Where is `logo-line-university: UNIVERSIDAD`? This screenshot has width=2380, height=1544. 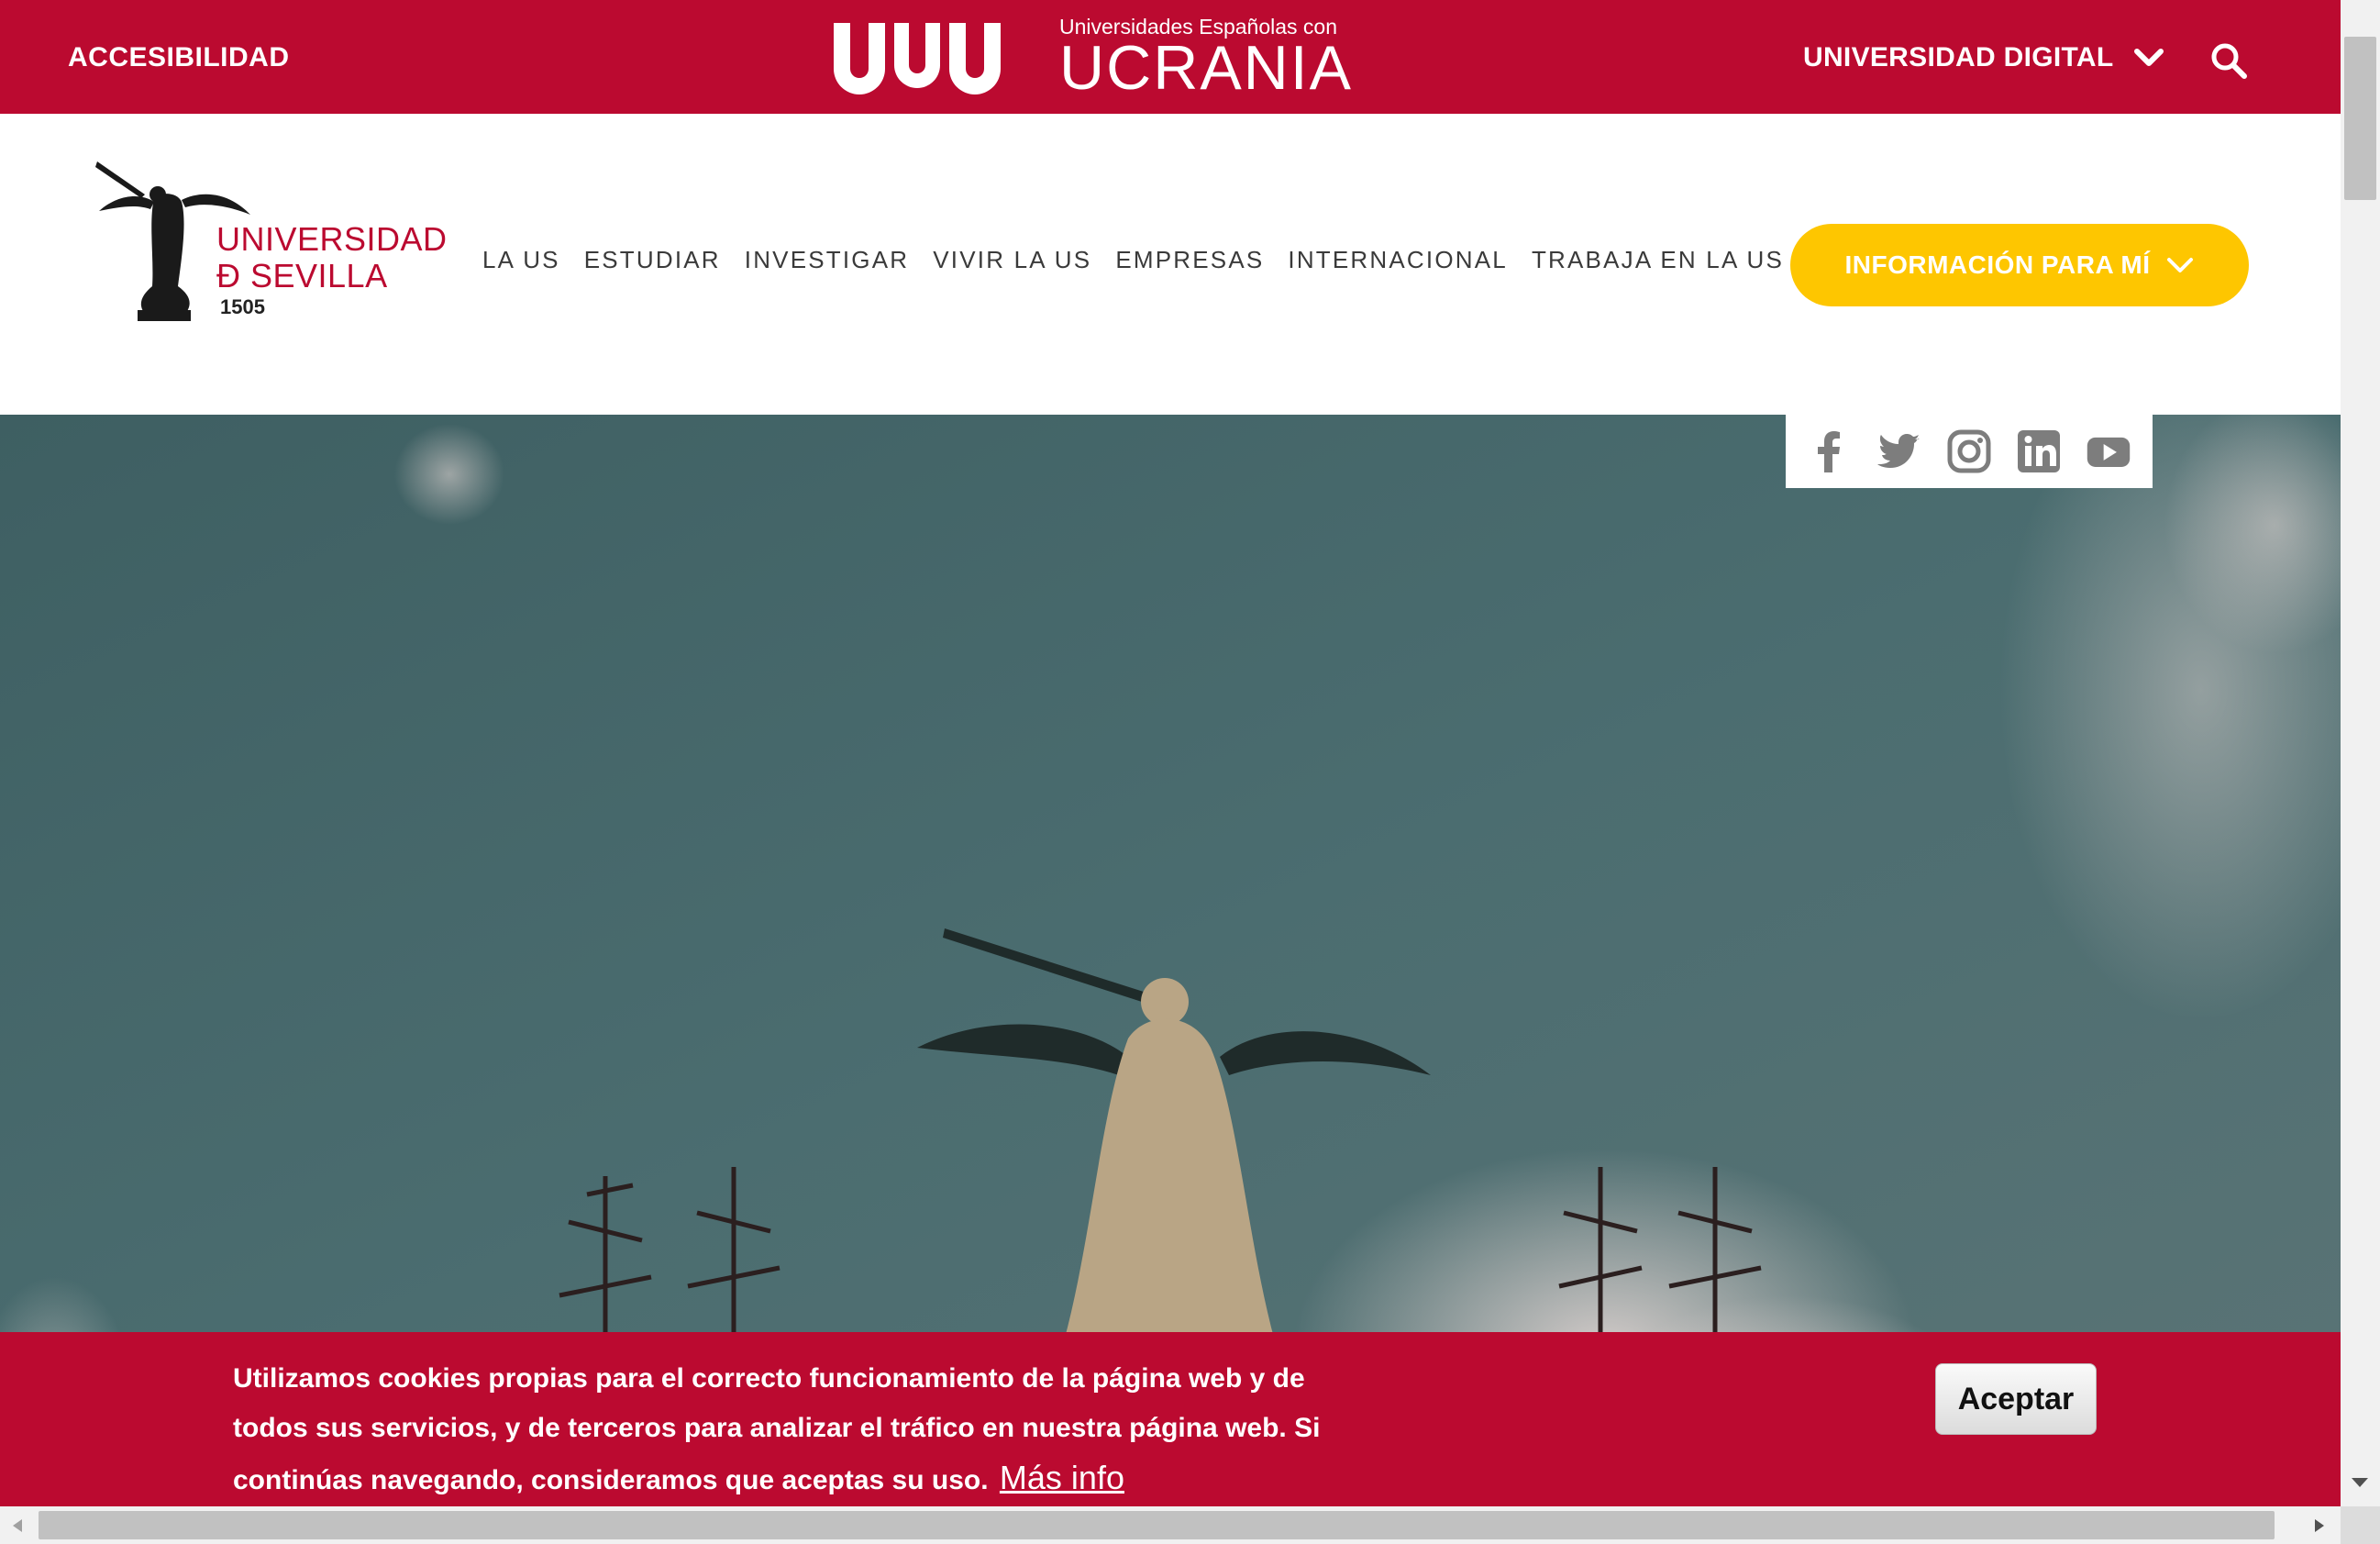
logo-line-university: UNIVERSIDAD is located at coordinates (332, 239).